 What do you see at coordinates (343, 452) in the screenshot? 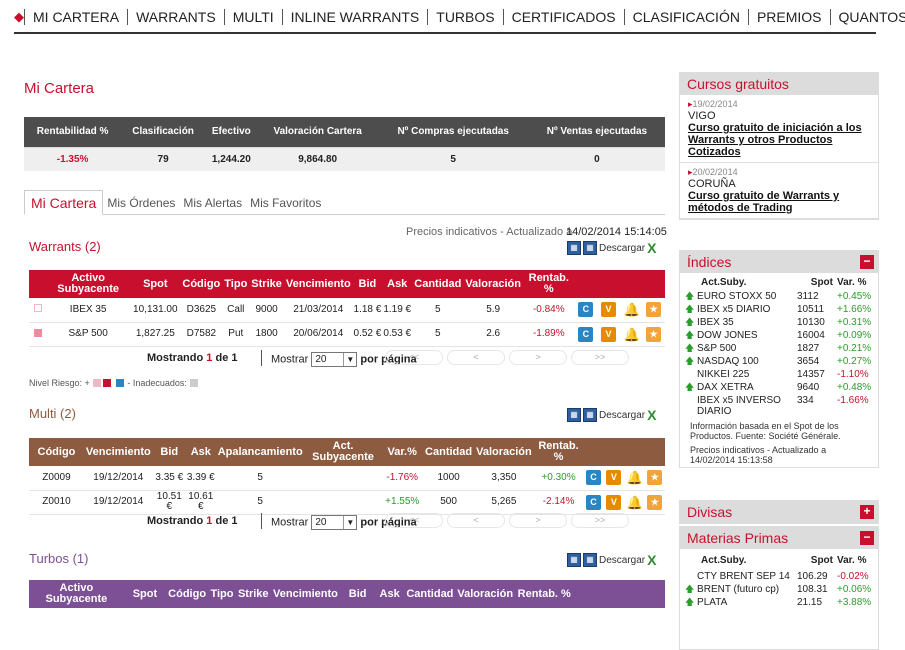
I see `col-header: Act. Subyacente` at bounding box center [343, 452].